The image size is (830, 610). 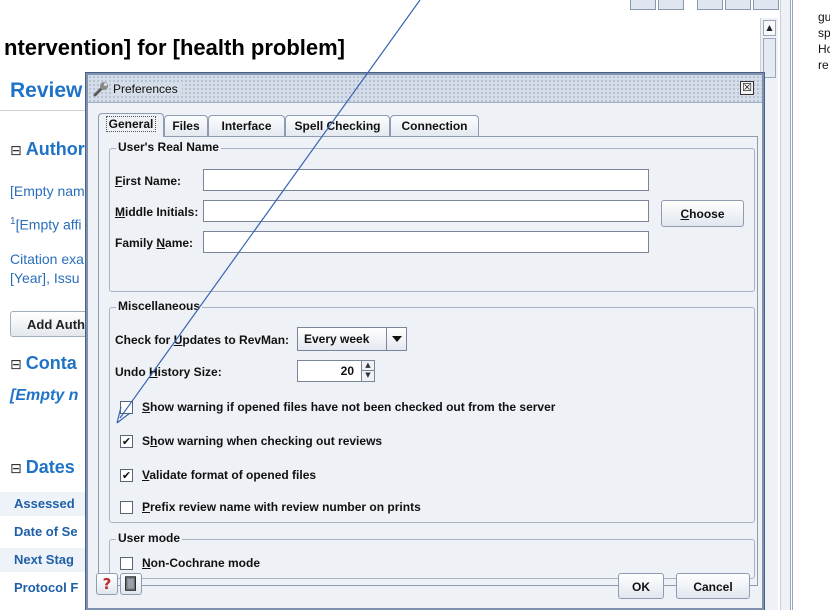 What do you see at coordinates (426, 180) in the screenshot?
I see `first-name-field` at bounding box center [426, 180].